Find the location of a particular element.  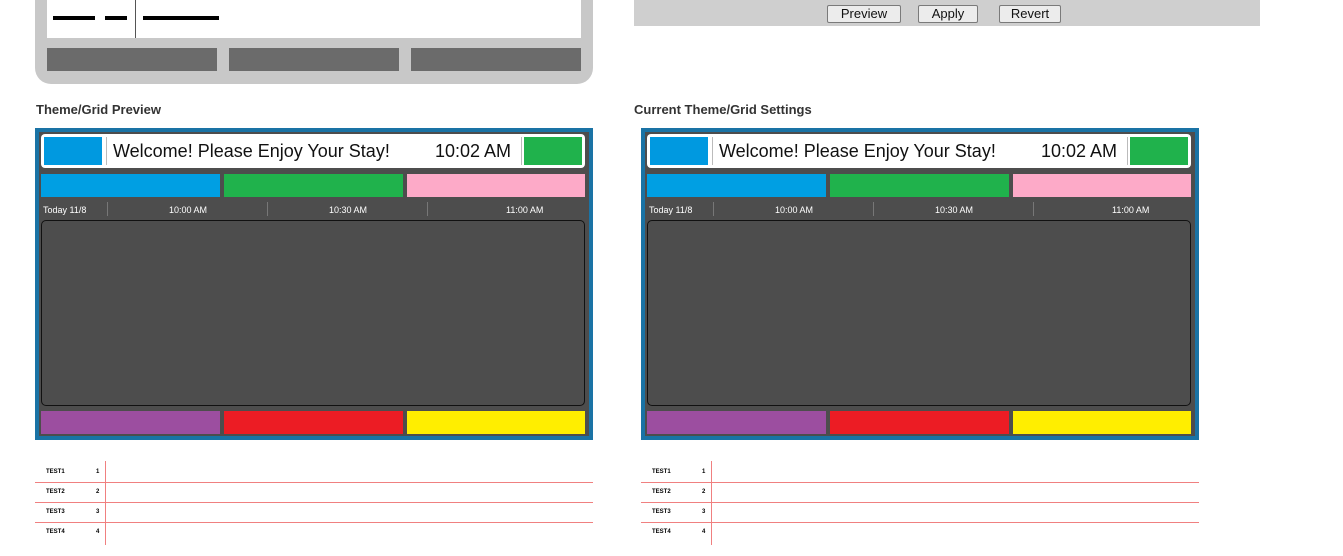

apply-button: Apply is located at coordinates (948, 14).